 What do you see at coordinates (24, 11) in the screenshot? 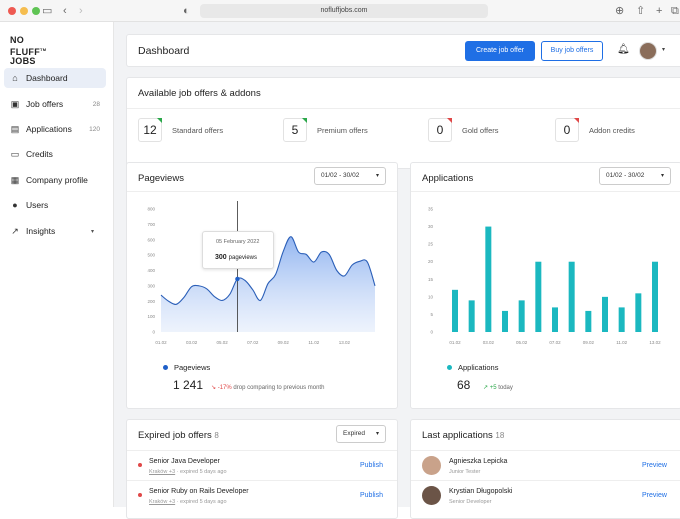
I see `minimize-window-dot` at bounding box center [24, 11].